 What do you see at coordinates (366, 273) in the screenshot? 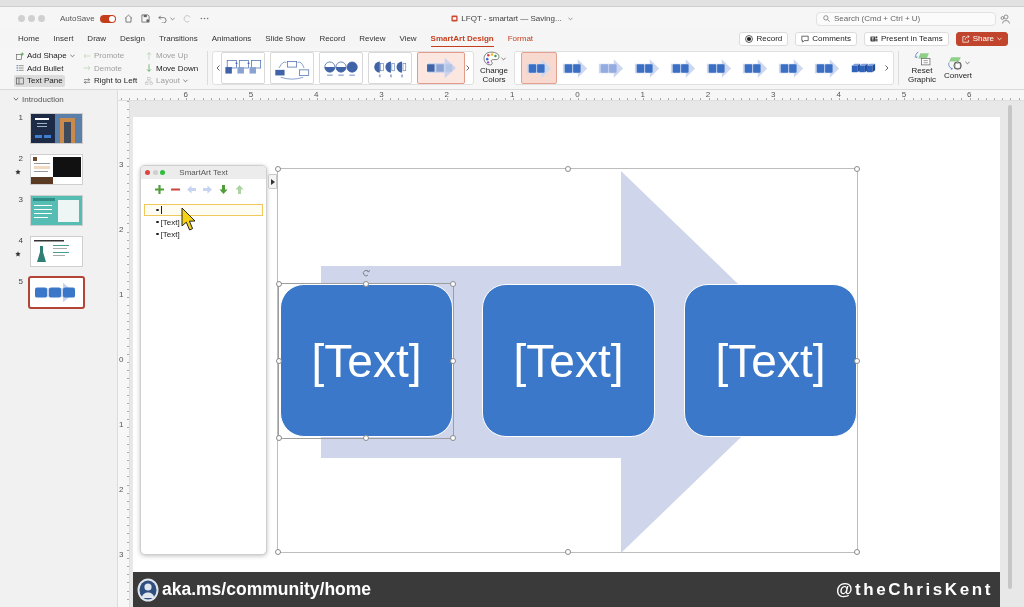
I see `rotate-handle` at bounding box center [366, 273].